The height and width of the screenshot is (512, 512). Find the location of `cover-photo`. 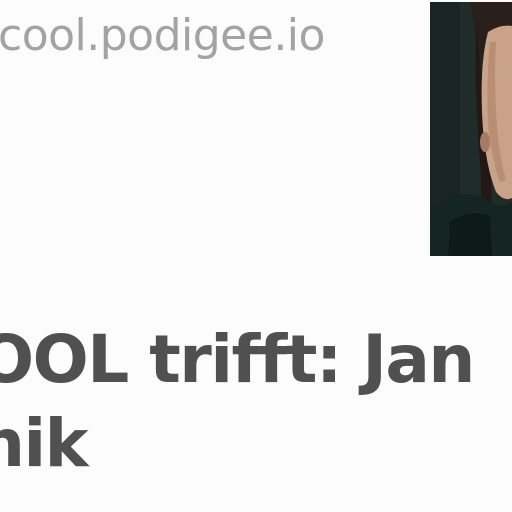

cover-photo is located at coordinates (471, 129).